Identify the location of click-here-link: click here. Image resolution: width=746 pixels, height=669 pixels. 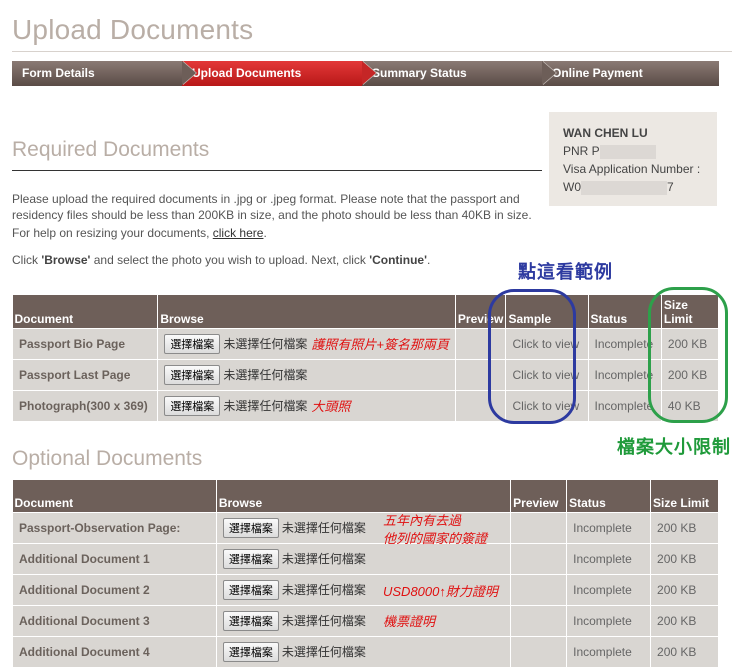
(238, 233).